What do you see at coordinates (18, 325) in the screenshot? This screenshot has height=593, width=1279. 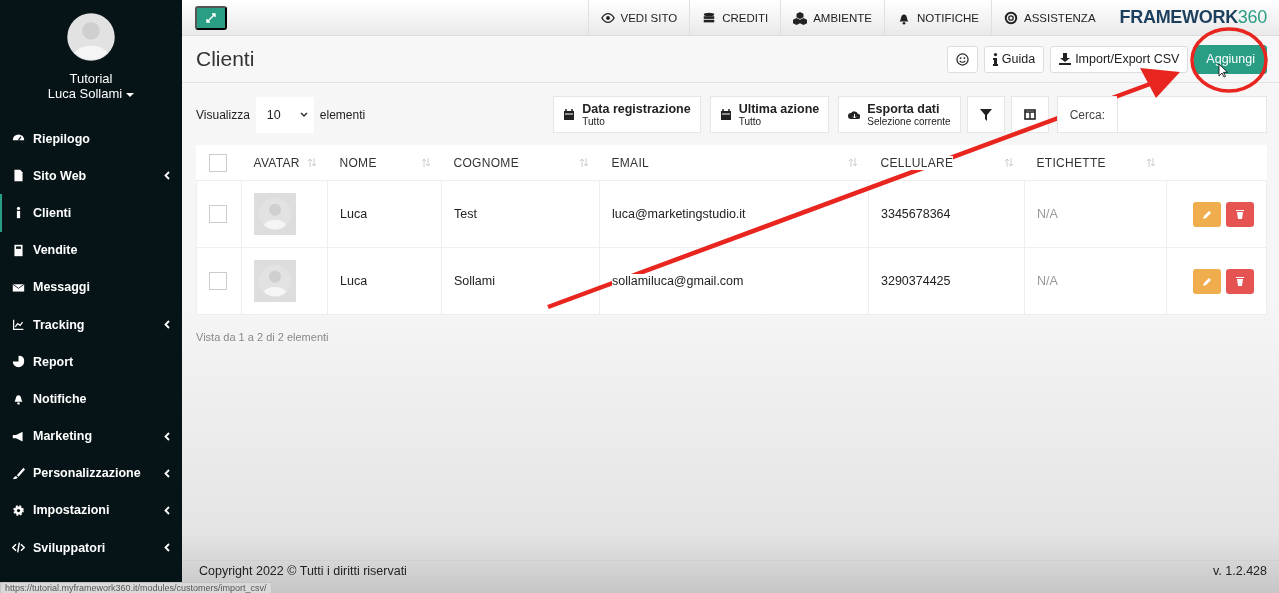 I see `line-chart-icon` at bounding box center [18, 325].